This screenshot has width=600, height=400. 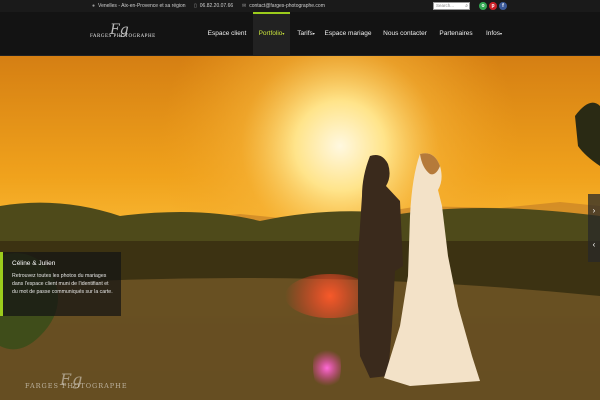 I want to click on watermark-logo: Fg FARGES PHOTOGRAPHE, so click(x=76, y=380).